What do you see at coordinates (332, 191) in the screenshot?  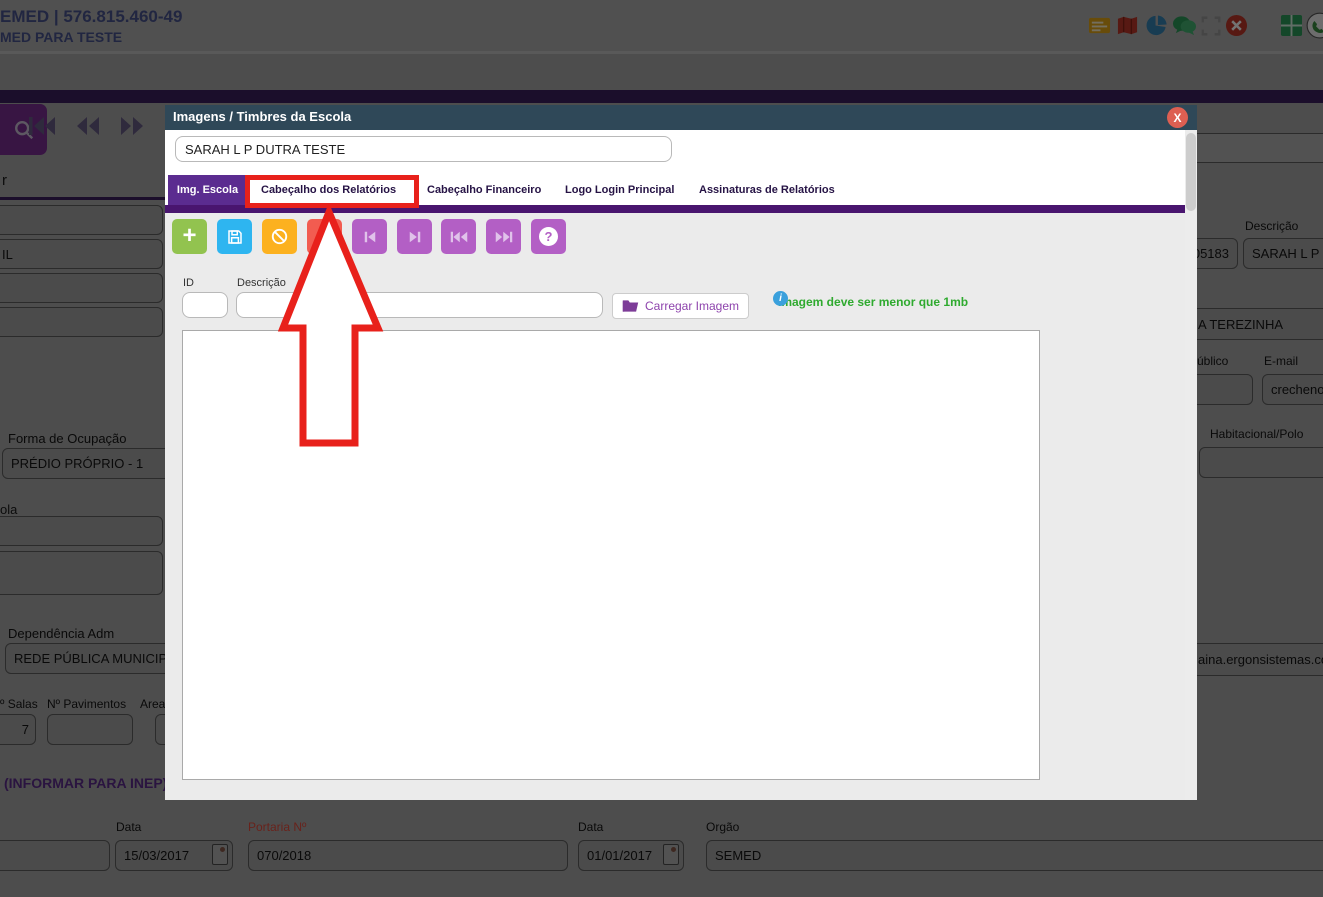 I see `annotation-highlight-box` at bounding box center [332, 191].